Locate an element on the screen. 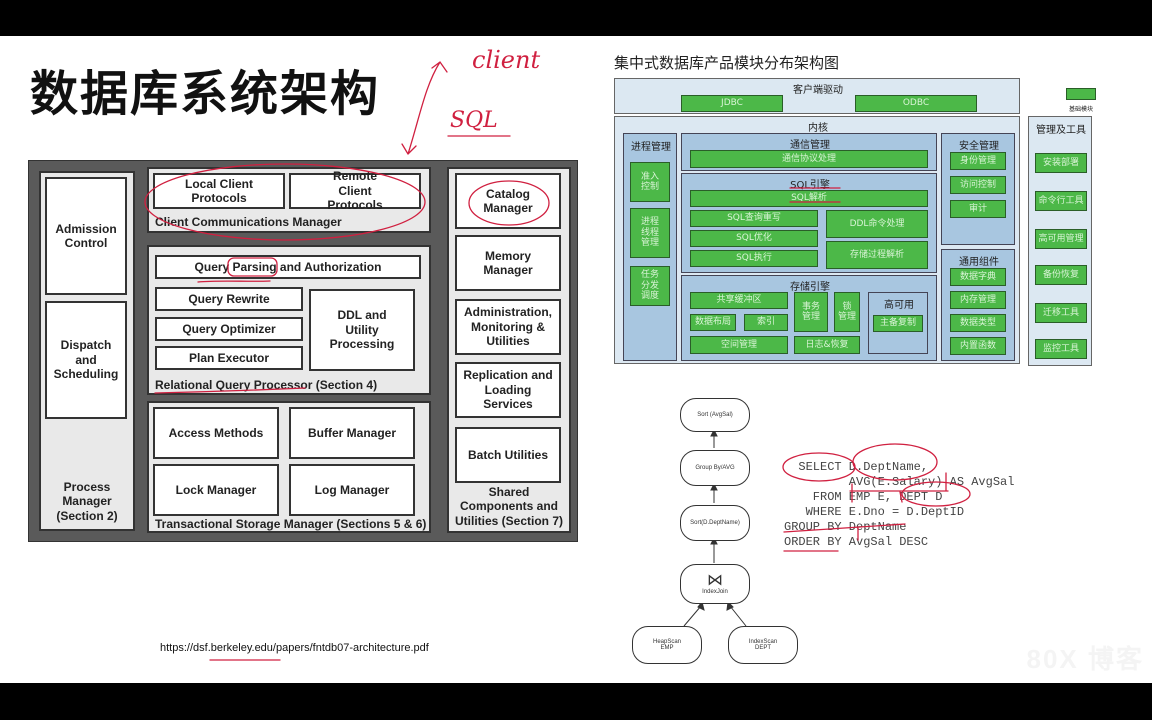  install-deploy-tool: 安装部署 is located at coordinates (1061, 163).